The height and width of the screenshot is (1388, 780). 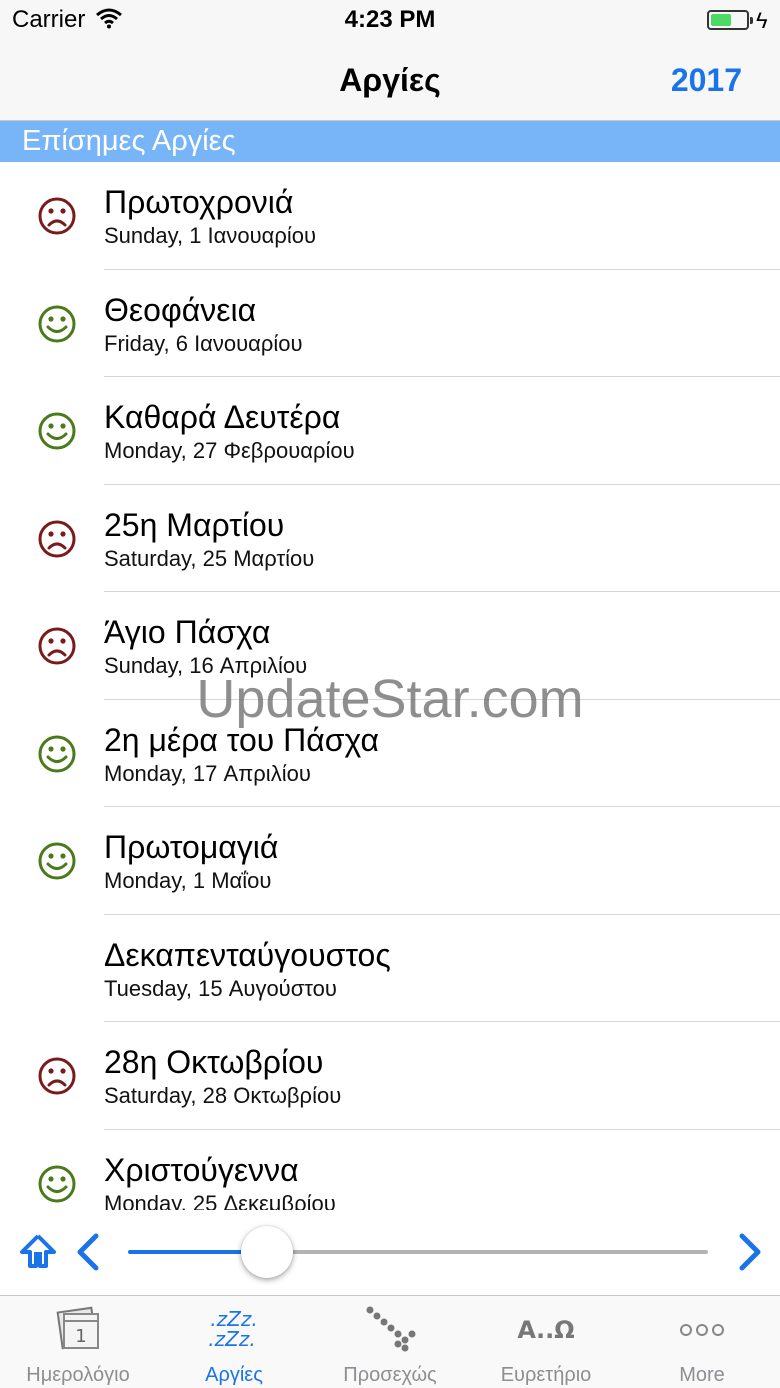 I want to click on holiday-row: 2η μέρα του Πάσχα Monday, 17 Απριλίου, so click(x=390, y=753).